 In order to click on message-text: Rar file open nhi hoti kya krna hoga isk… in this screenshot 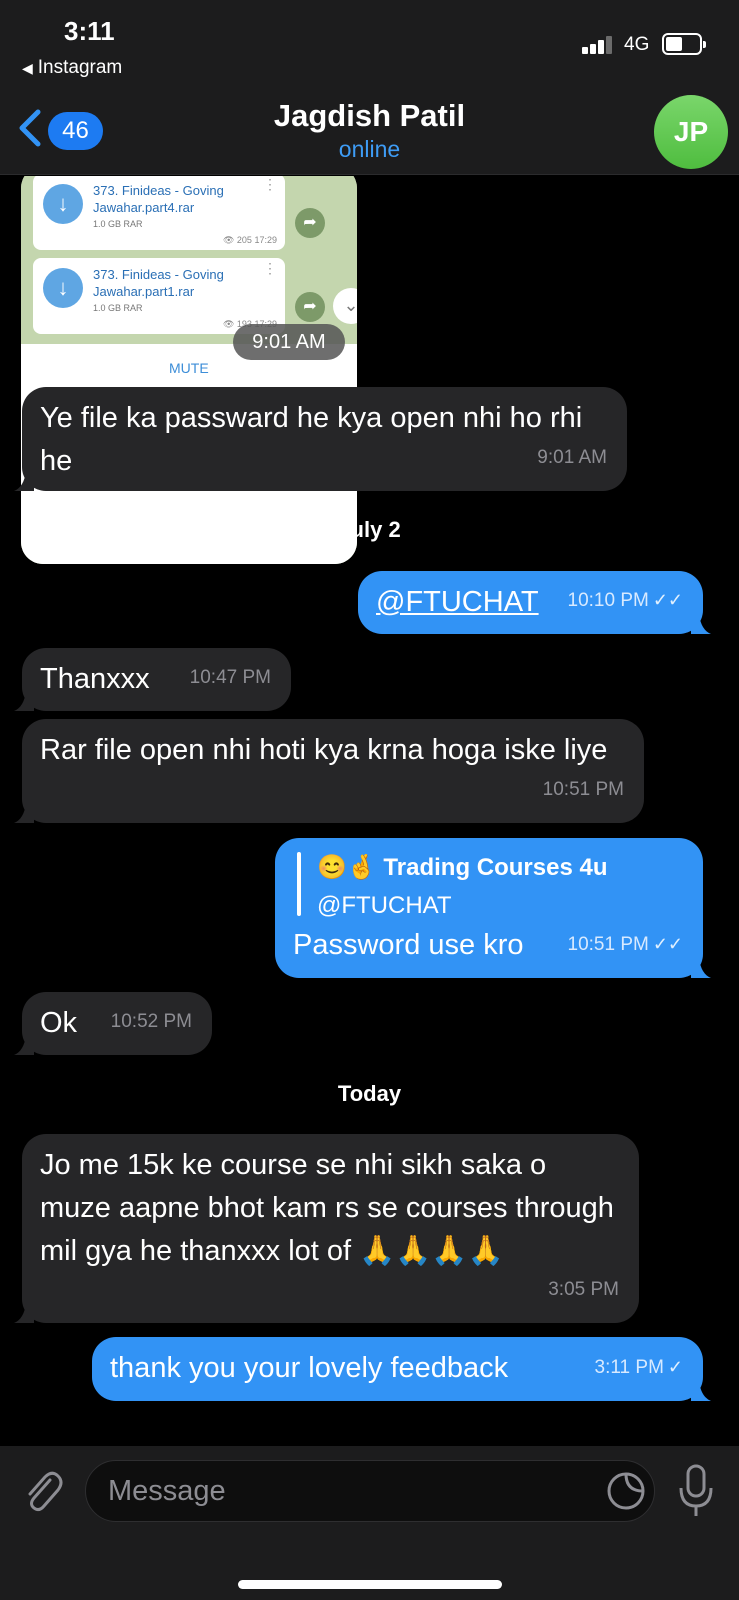, I will do `click(324, 750)`.